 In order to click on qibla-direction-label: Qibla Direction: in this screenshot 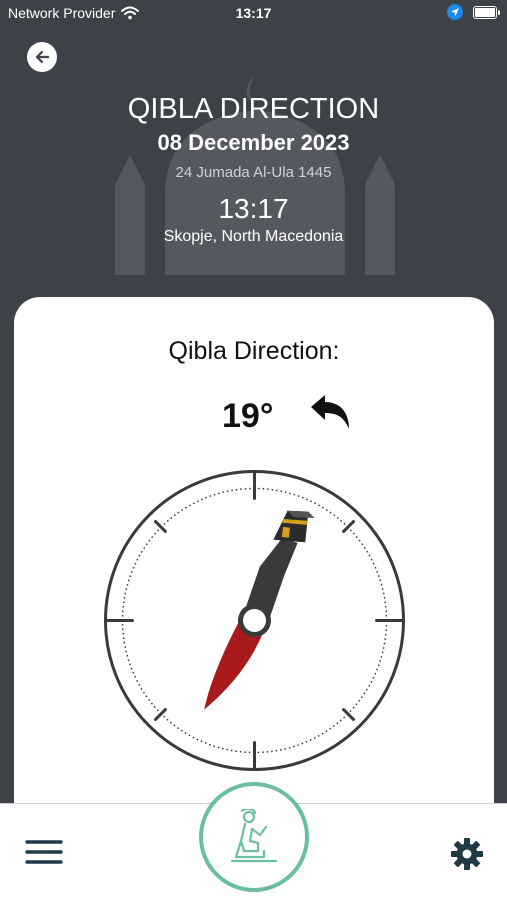, I will do `click(254, 351)`.